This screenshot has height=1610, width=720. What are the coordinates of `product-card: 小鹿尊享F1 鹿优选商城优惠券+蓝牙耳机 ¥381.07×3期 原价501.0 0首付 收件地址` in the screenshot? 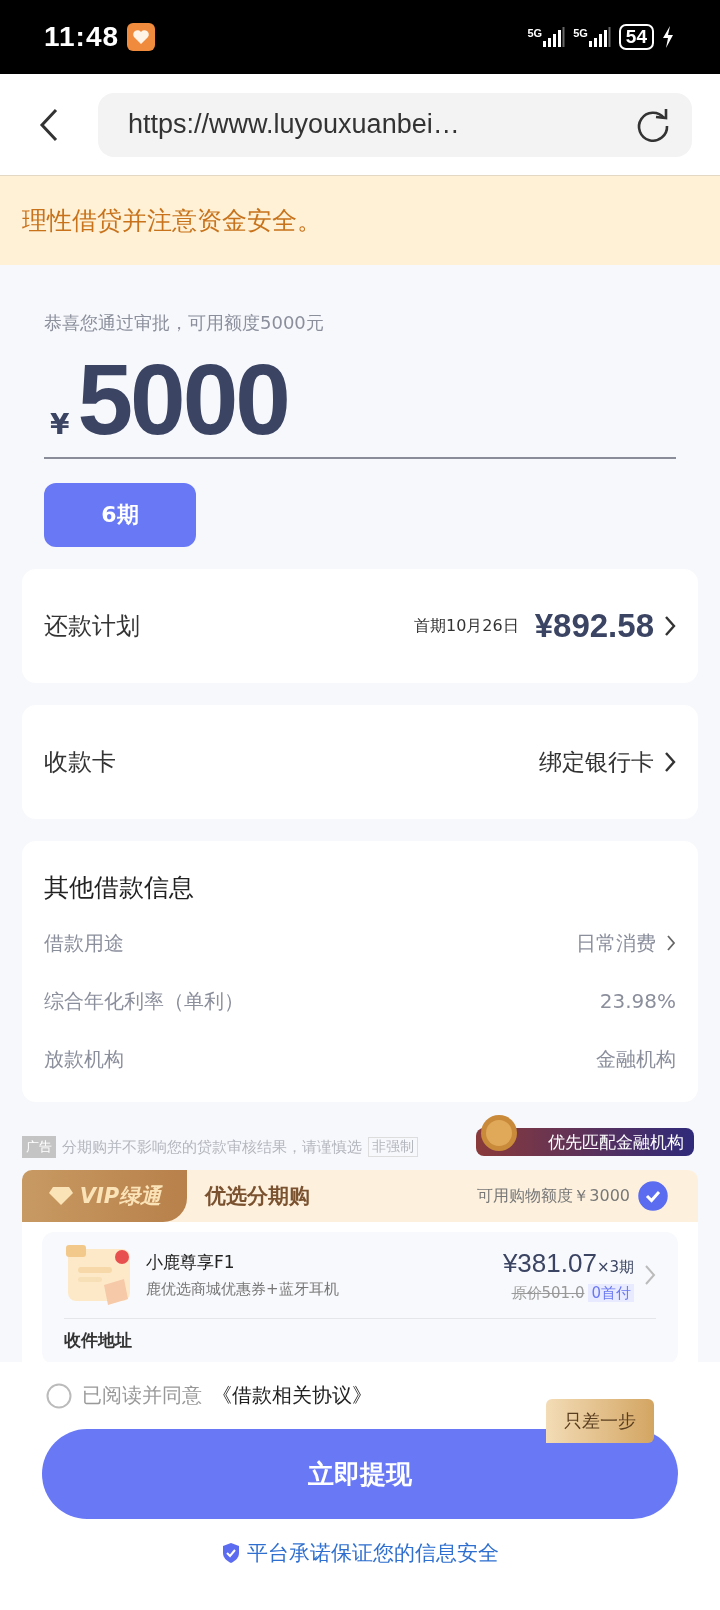 It's located at (360, 1297).